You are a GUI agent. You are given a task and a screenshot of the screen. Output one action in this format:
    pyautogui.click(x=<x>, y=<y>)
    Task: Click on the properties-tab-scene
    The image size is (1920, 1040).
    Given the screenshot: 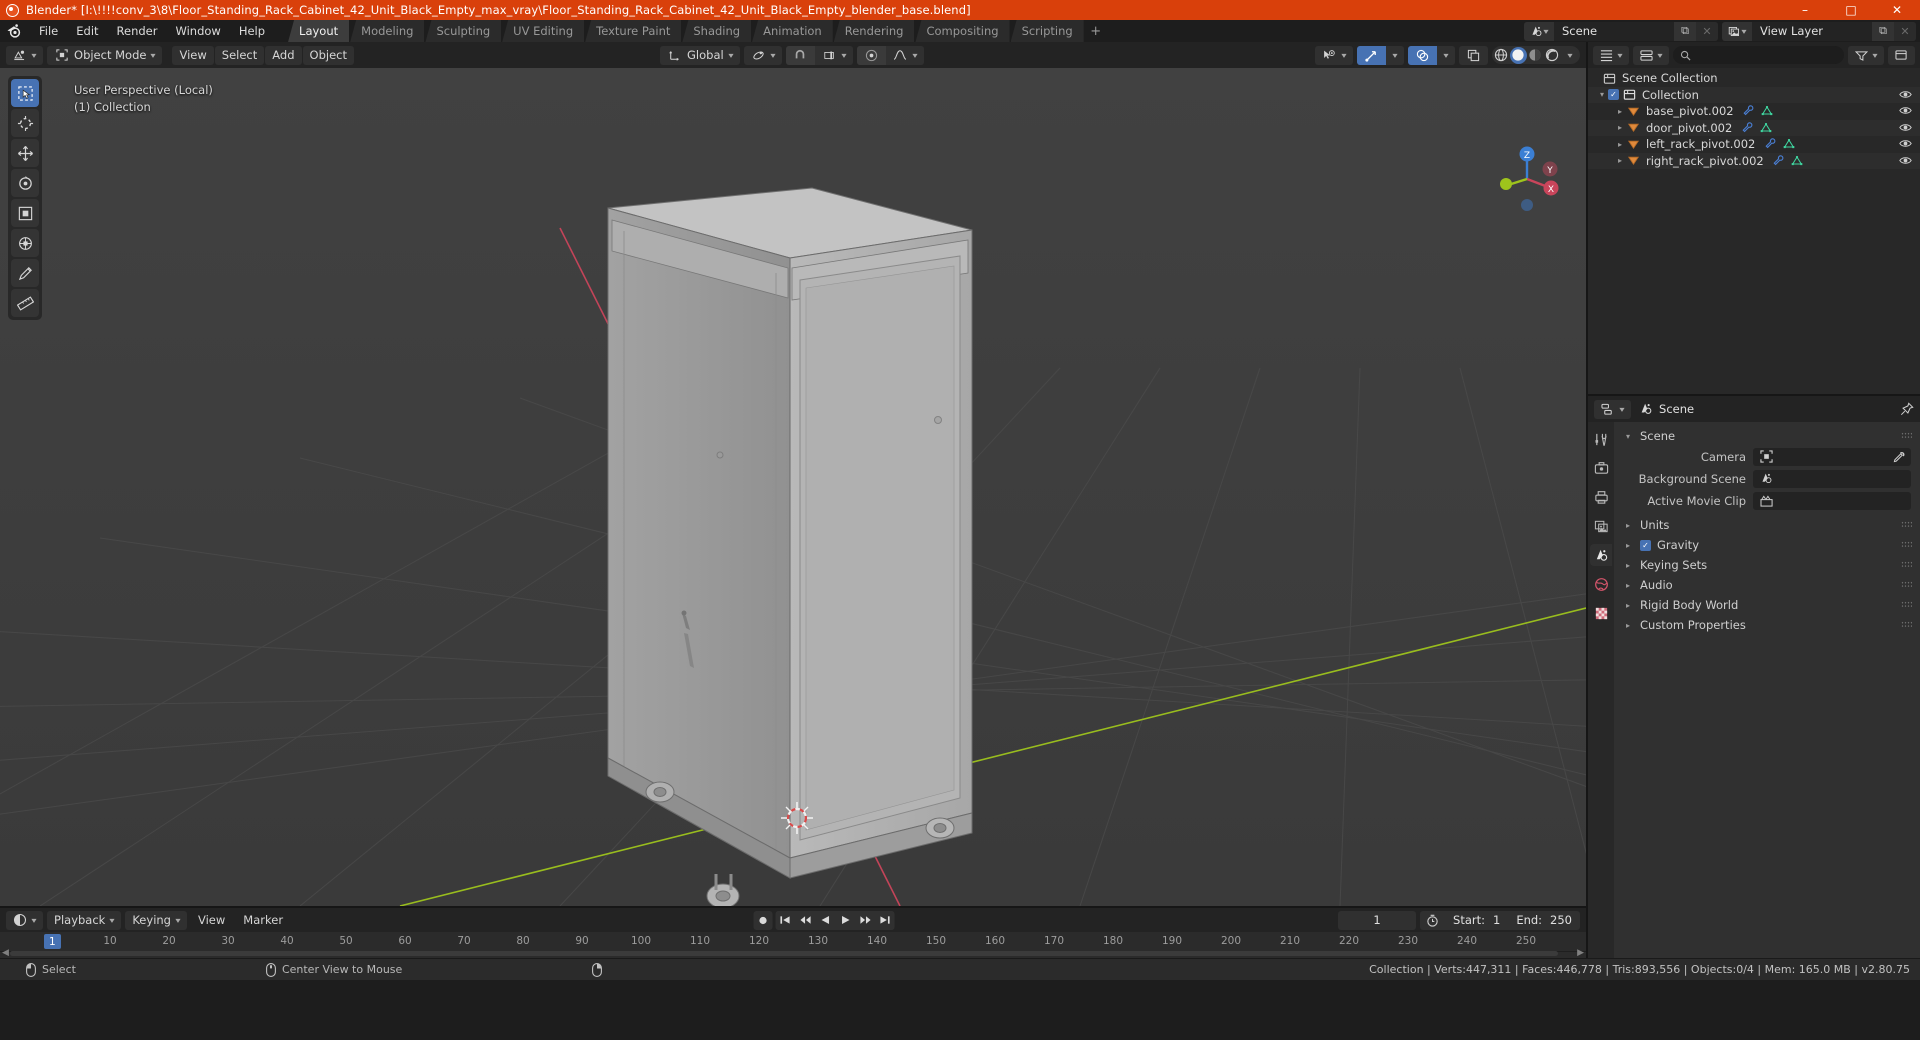 What is the action you would take?
    pyautogui.click(x=1601, y=555)
    